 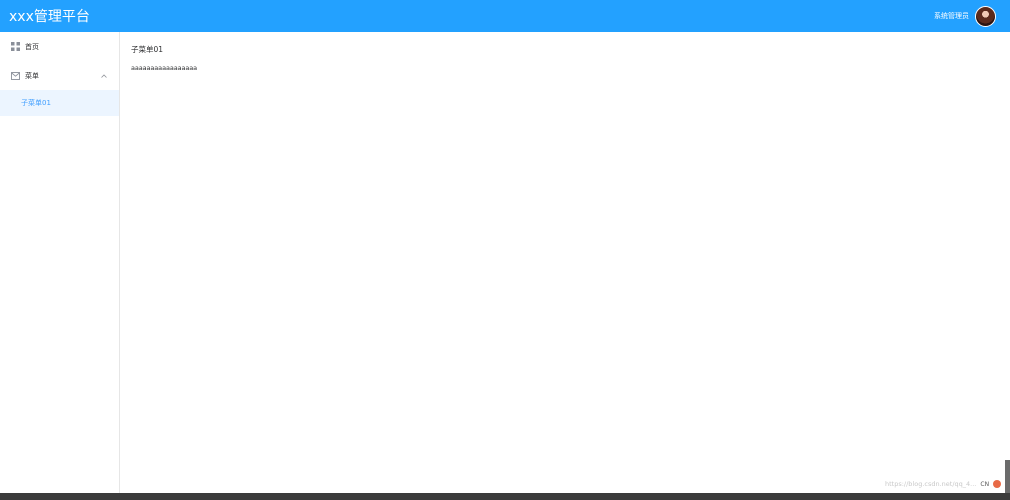 I want to click on sidebar-item-menu: 菜单, so click(x=59, y=75).